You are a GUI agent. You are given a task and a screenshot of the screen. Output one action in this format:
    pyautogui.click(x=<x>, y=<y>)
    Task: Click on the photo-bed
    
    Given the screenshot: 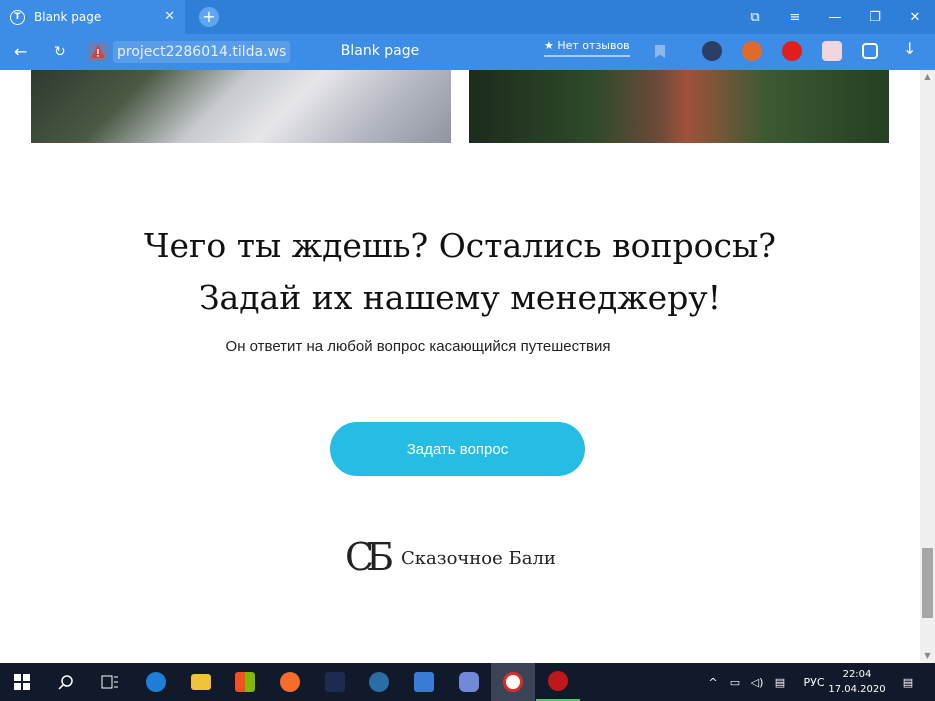 What is the action you would take?
    pyautogui.click(x=241, y=106)
    